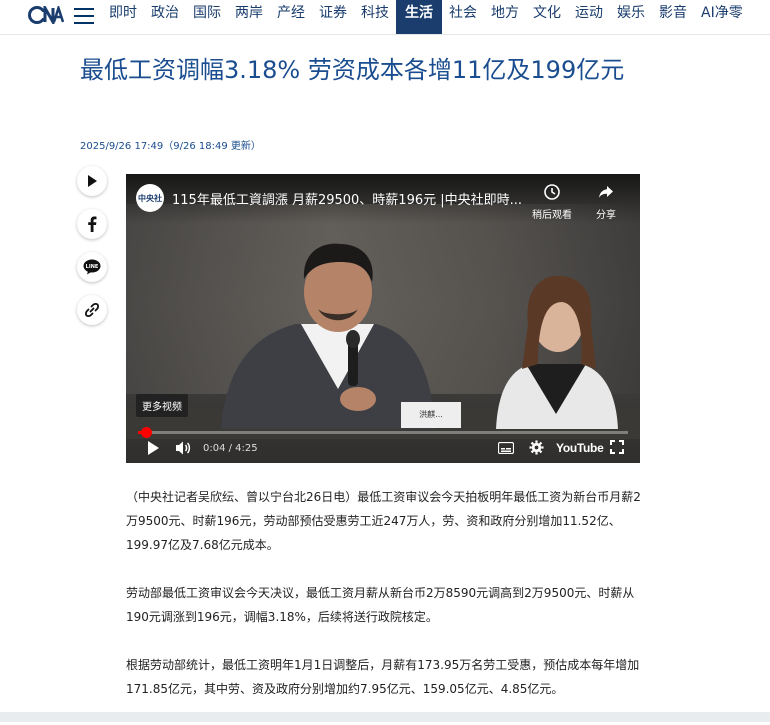  I want to click on nav-item: 两岸, so click(249, 17).